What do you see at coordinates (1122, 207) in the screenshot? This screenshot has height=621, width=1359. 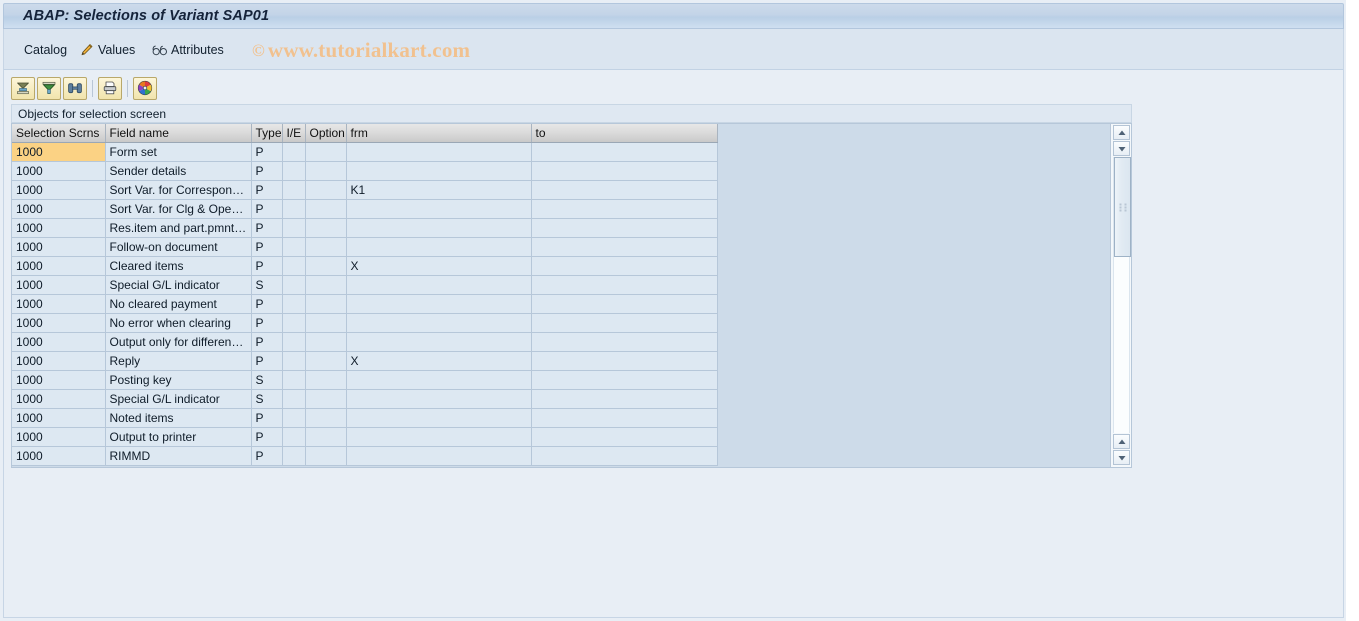 I see `scrollbar-thumb` at bounding box center [1122, 207].